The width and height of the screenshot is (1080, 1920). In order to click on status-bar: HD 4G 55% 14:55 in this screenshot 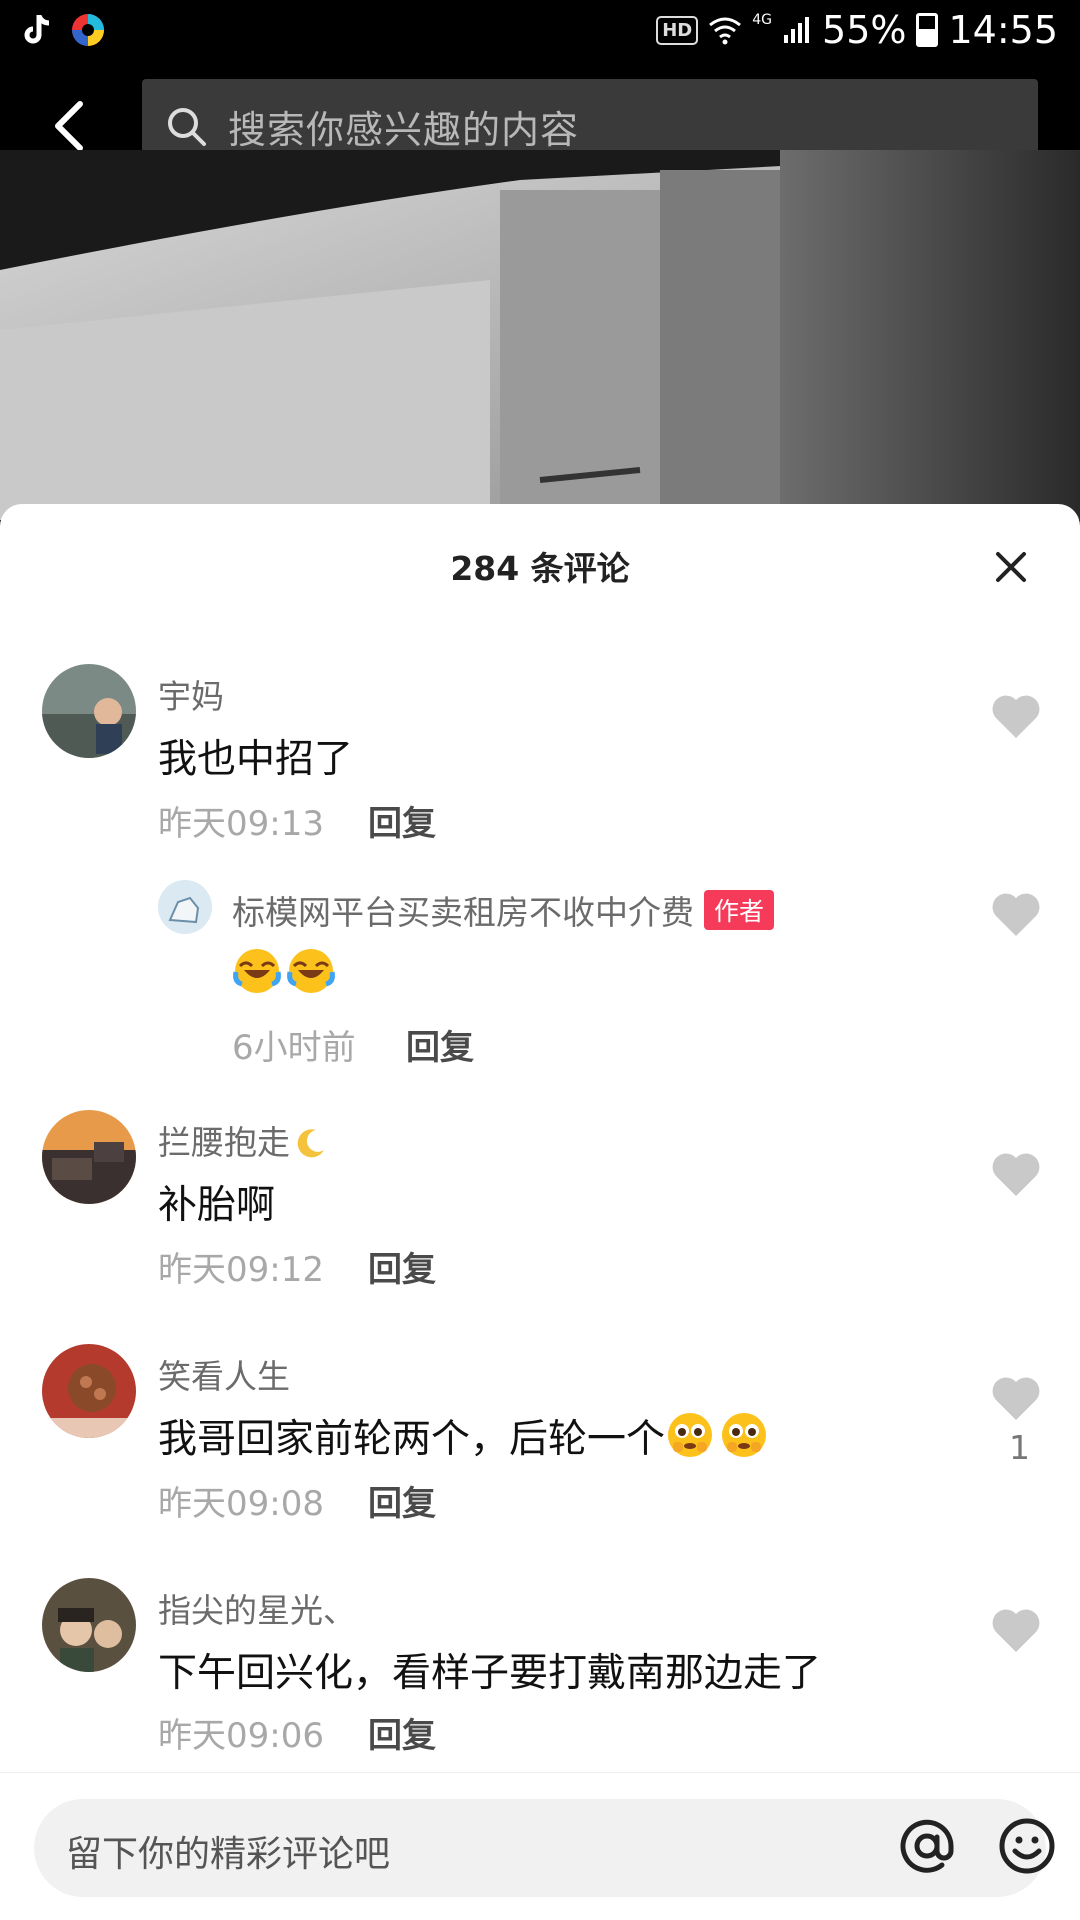, I will do `click(540, 32)`.